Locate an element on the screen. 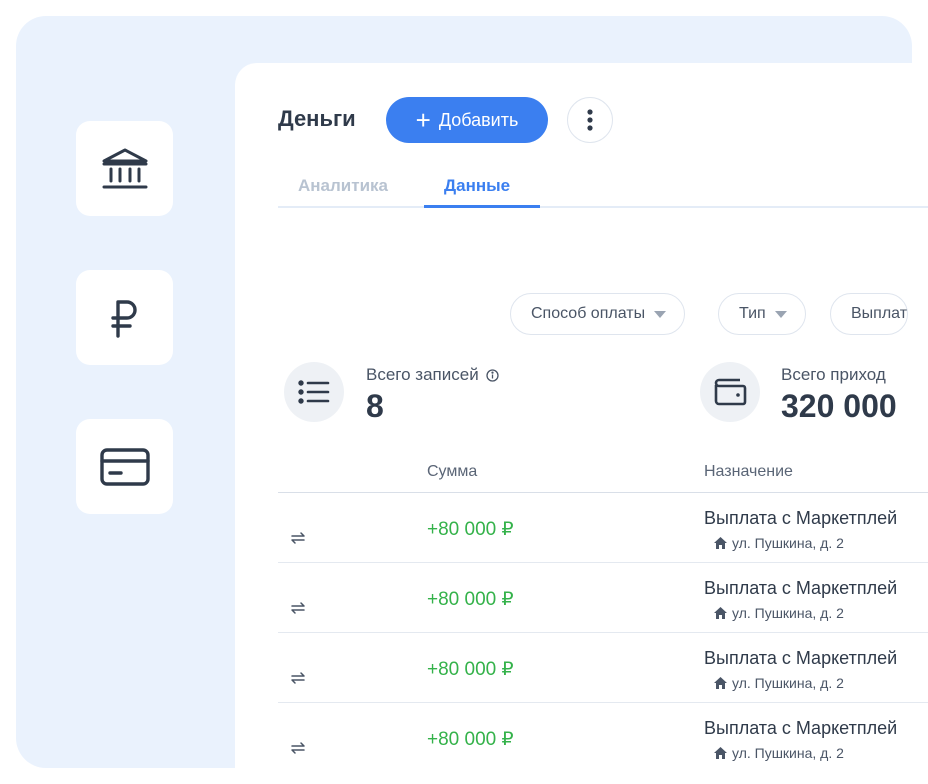 This screenshot has width=928, height=784. active-tab-indicator is located at coordinates (482, 206).